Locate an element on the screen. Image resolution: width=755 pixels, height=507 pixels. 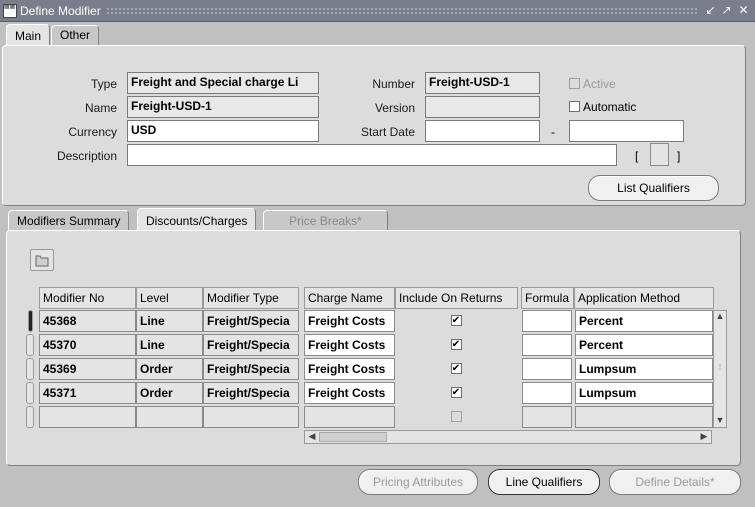
list-qualifiers-button: List Qualifiers is located at coordinates (653, 188).